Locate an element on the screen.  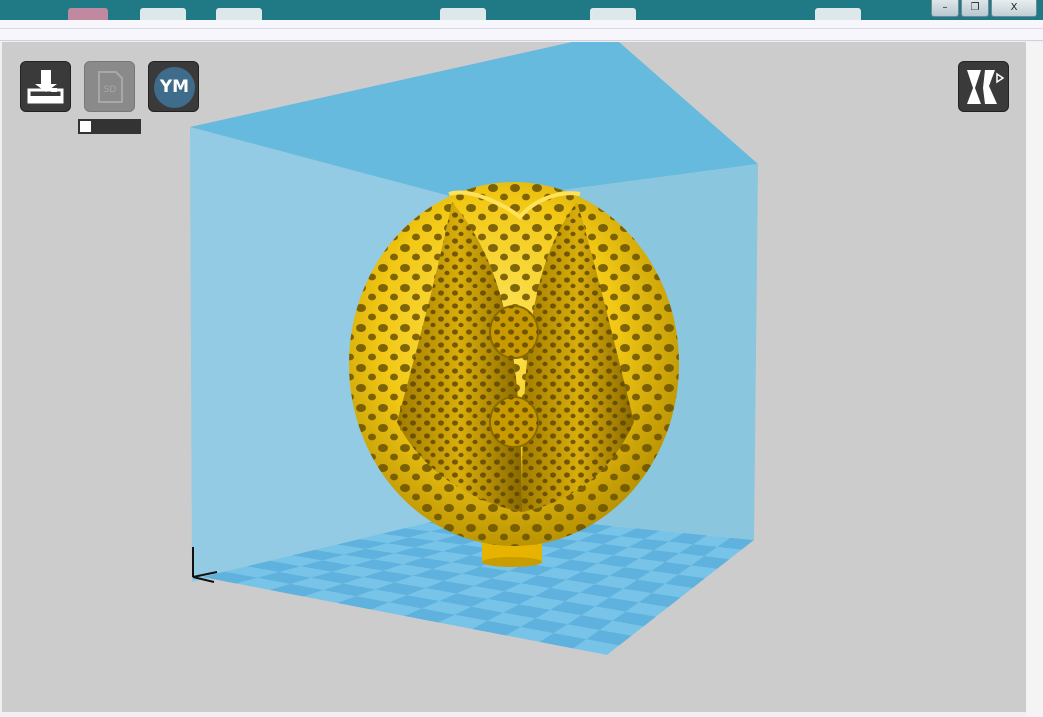
window-controls: – ❐ X is located at coordinates (983, 9).